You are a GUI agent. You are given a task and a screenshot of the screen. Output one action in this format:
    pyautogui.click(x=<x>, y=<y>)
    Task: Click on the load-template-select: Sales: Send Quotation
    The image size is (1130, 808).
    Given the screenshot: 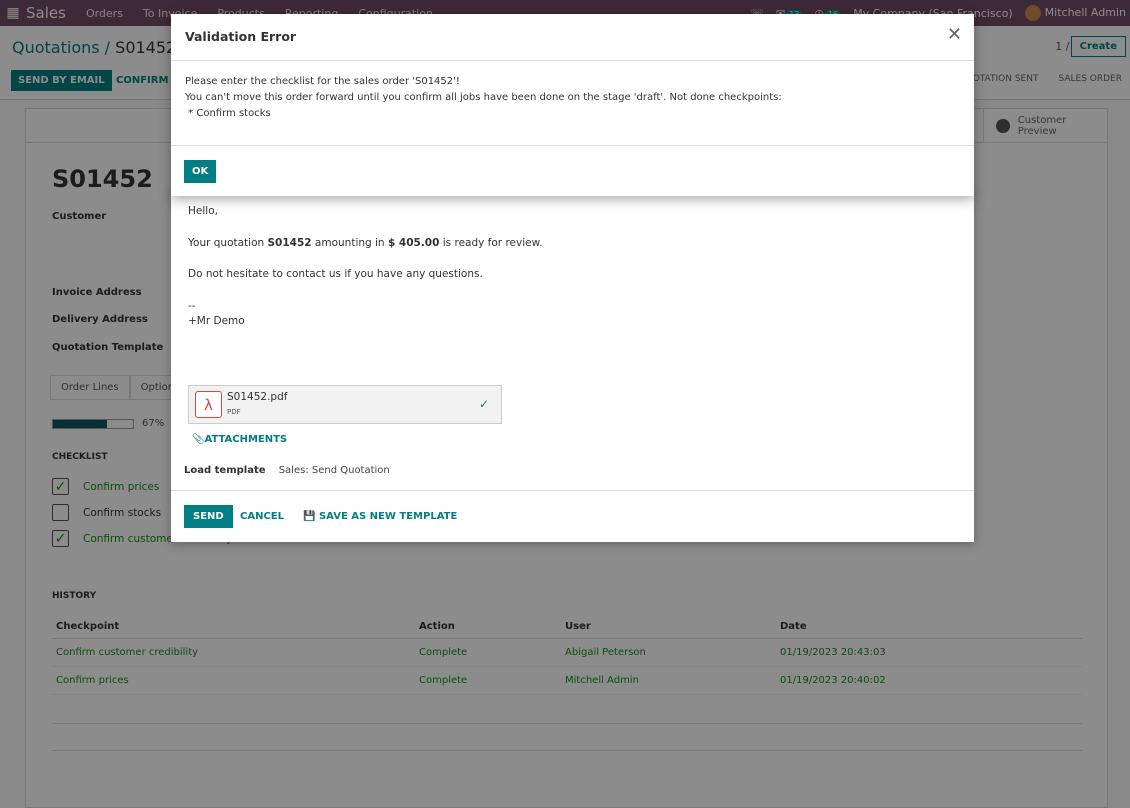 What is the action you would take?
    pyautogui.click(x=334, y=470)
    